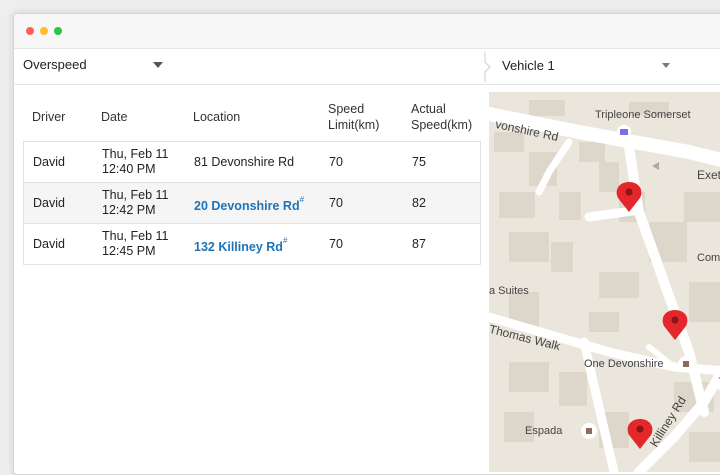  Describe the element at coordinates (509, 291) in the screenshot. I see `map-label-suites: a Suites` at that location.